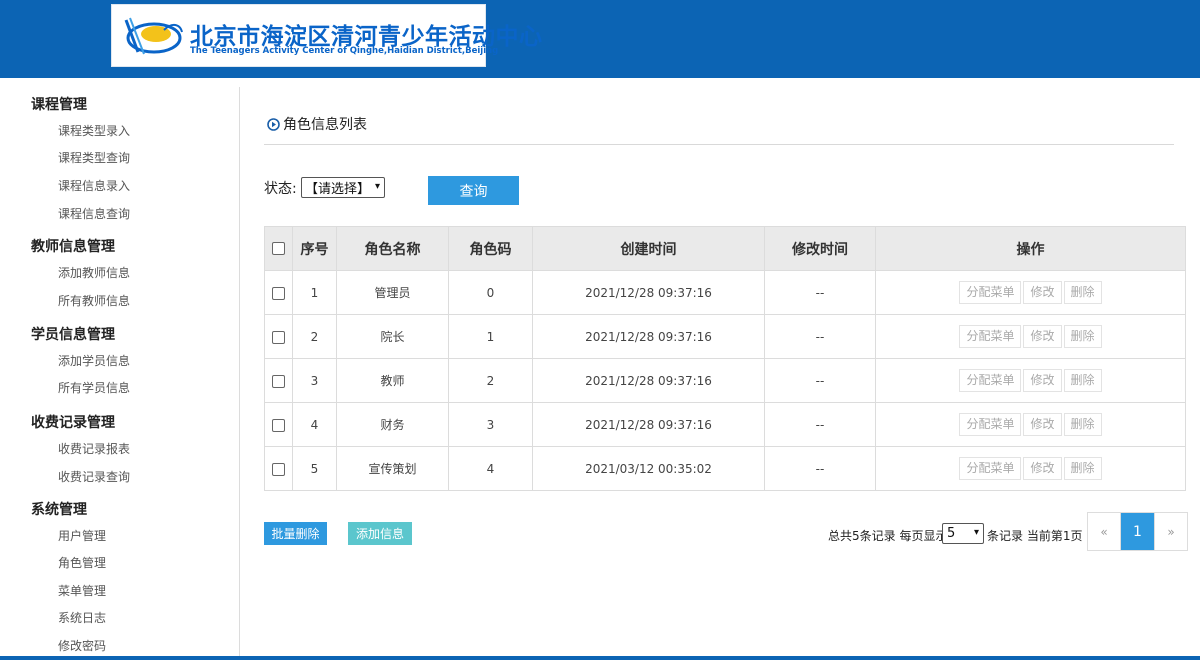 This screenshot has width=1200, height=660. What do you see at coordinates (963, 533) in the screenshot?
I see `page-size-select: 5 ▾` at bounding box center [963, 533].